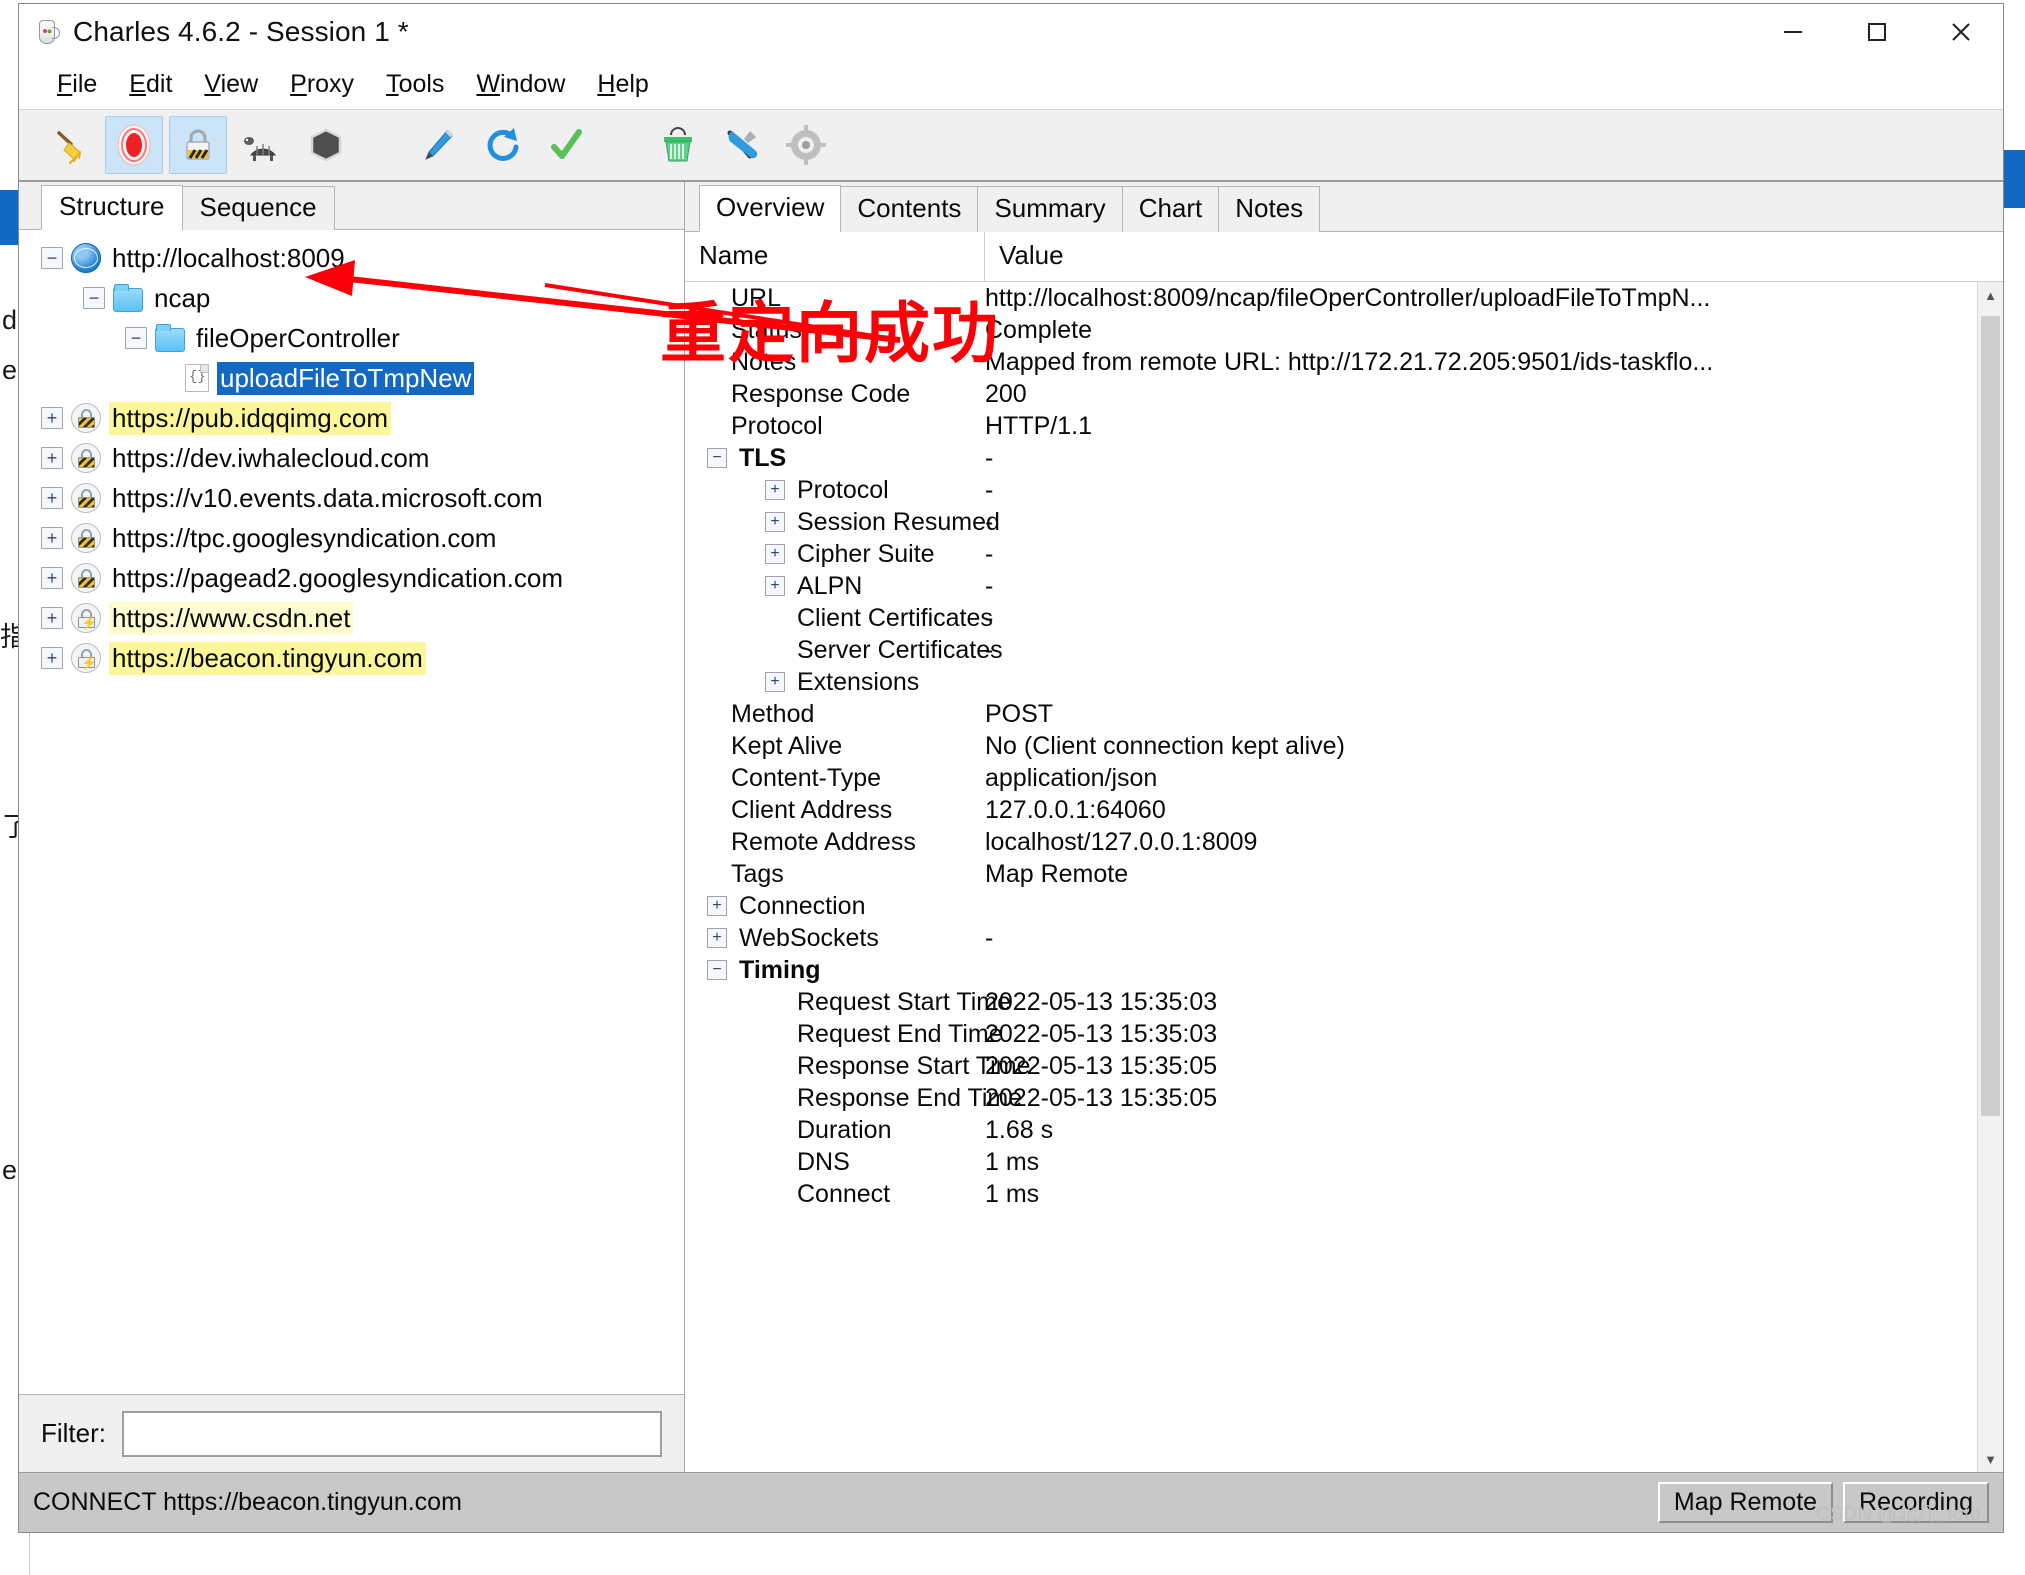 This screenshot has height=1575, width=2025. Describe the element at coordinates (1344, 810) in the screenshot. I see `table-row: Client Address 127.0.0.1:64060` at that location.